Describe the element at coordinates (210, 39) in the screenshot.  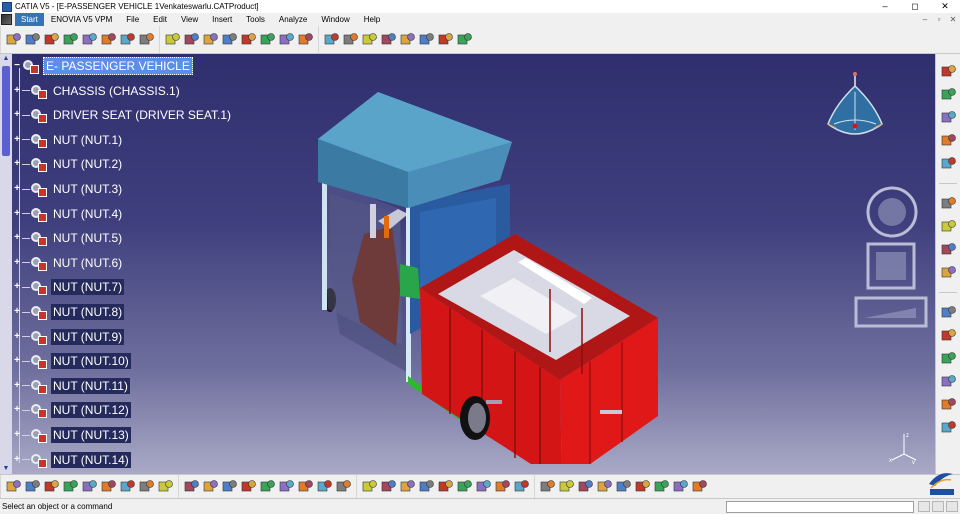
I see `section-icon` at that location.